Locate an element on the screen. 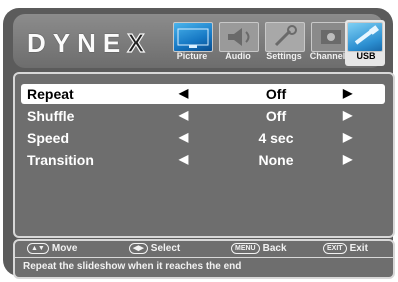 This screenshot has width=398, height=282. brand-logo: DYNEX is located at coordinates (89, 42).